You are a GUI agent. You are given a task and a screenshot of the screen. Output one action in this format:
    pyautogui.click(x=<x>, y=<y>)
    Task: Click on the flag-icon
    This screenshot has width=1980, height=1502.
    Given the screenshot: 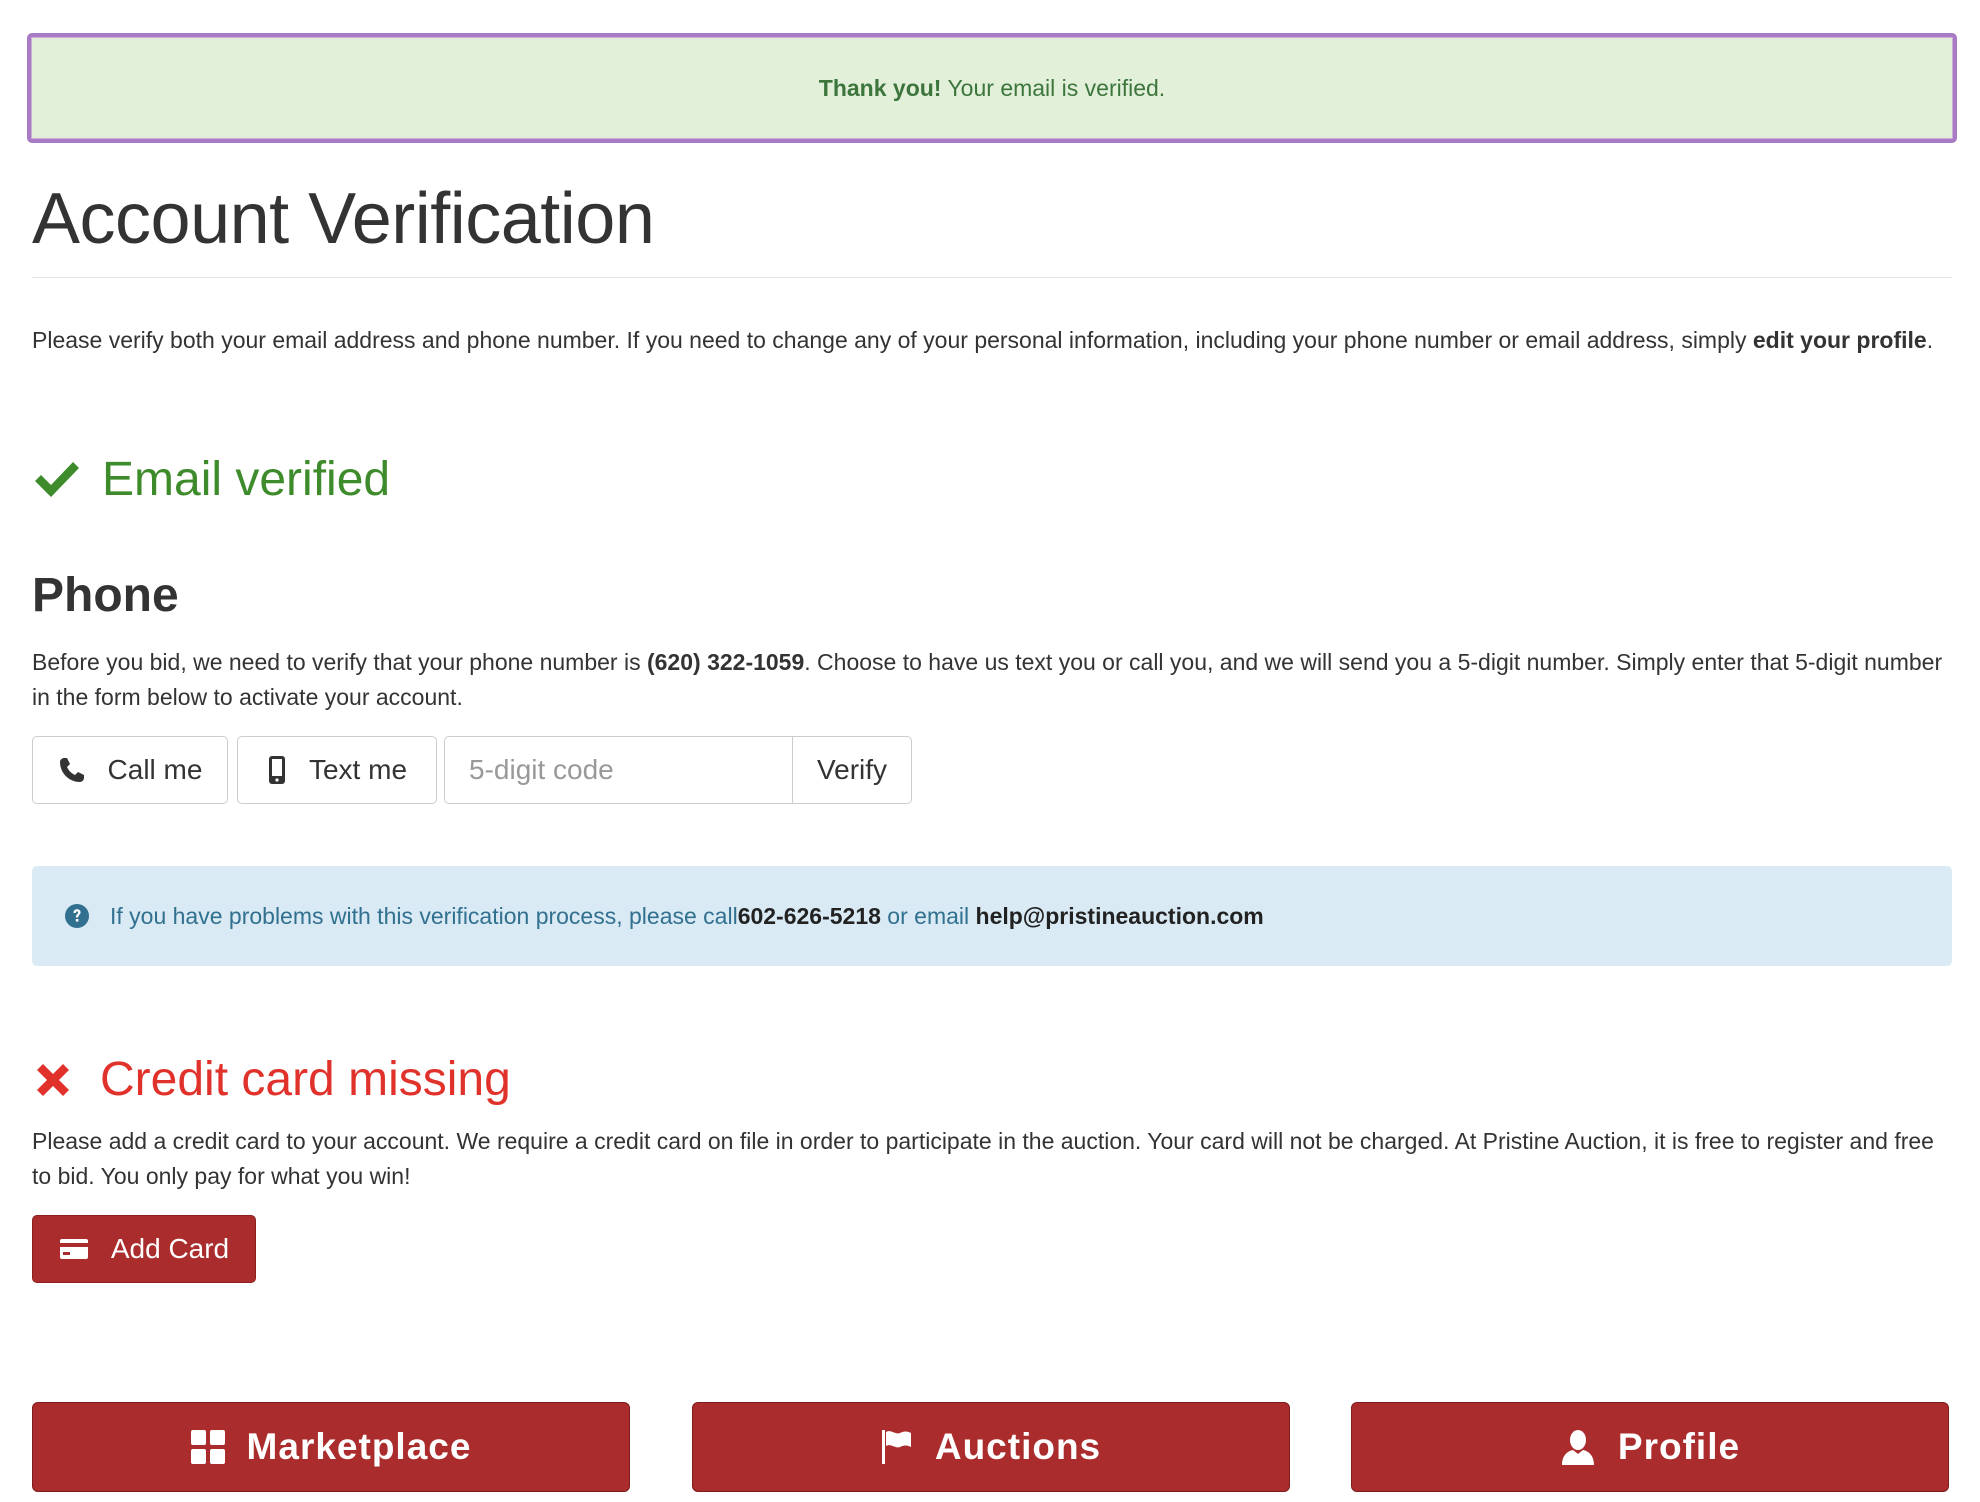 What is the action you would take?
    pyautogui.click(x=896, y=1447)
    